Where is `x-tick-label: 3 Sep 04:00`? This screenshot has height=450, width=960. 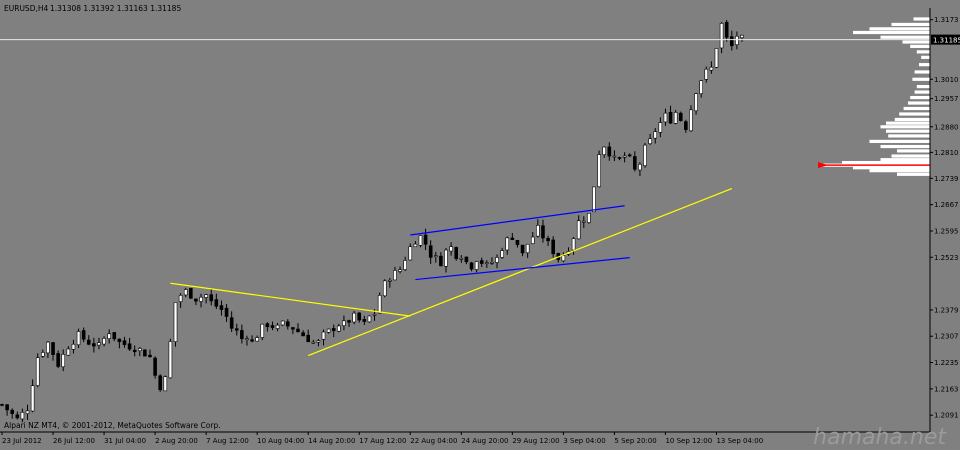
x-tick-label: 3 Sep 04:00 is located at coordinates (584, 441).